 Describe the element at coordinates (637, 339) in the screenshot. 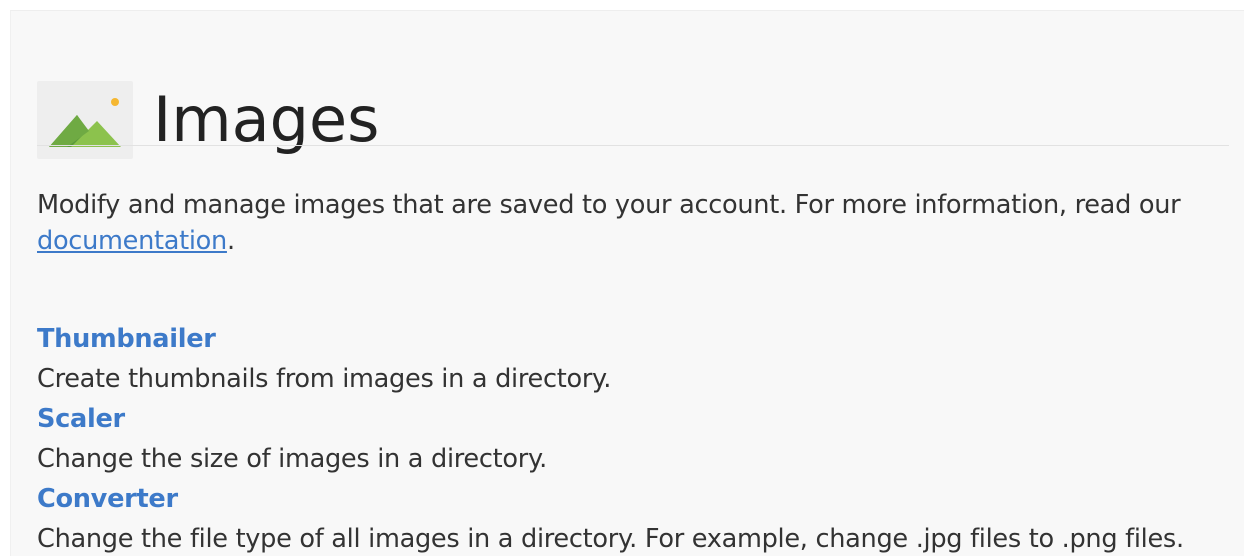

I see `thumbnailer-link: Thumbnailer` at that location.